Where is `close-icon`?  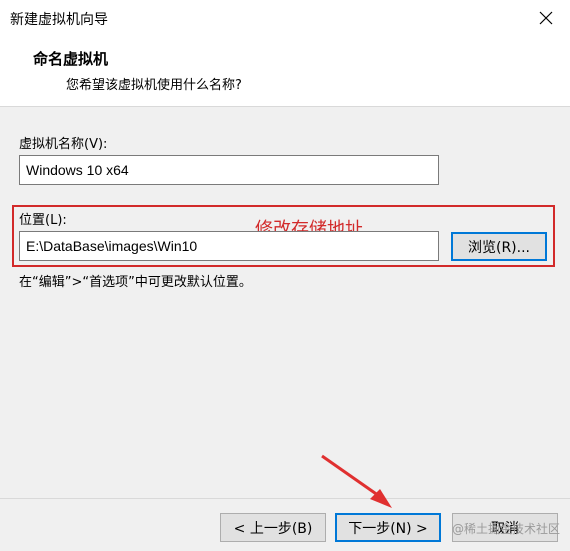
close-icon is located at coordinates (546, 18).